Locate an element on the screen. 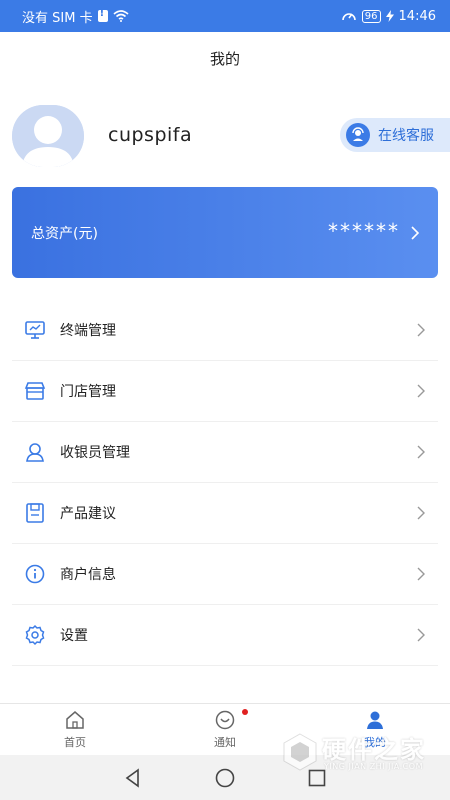 The height and width of the screenshot is (800, 450). profile-section: cupspifa 在线客服 is located at coordinates (225, 135).